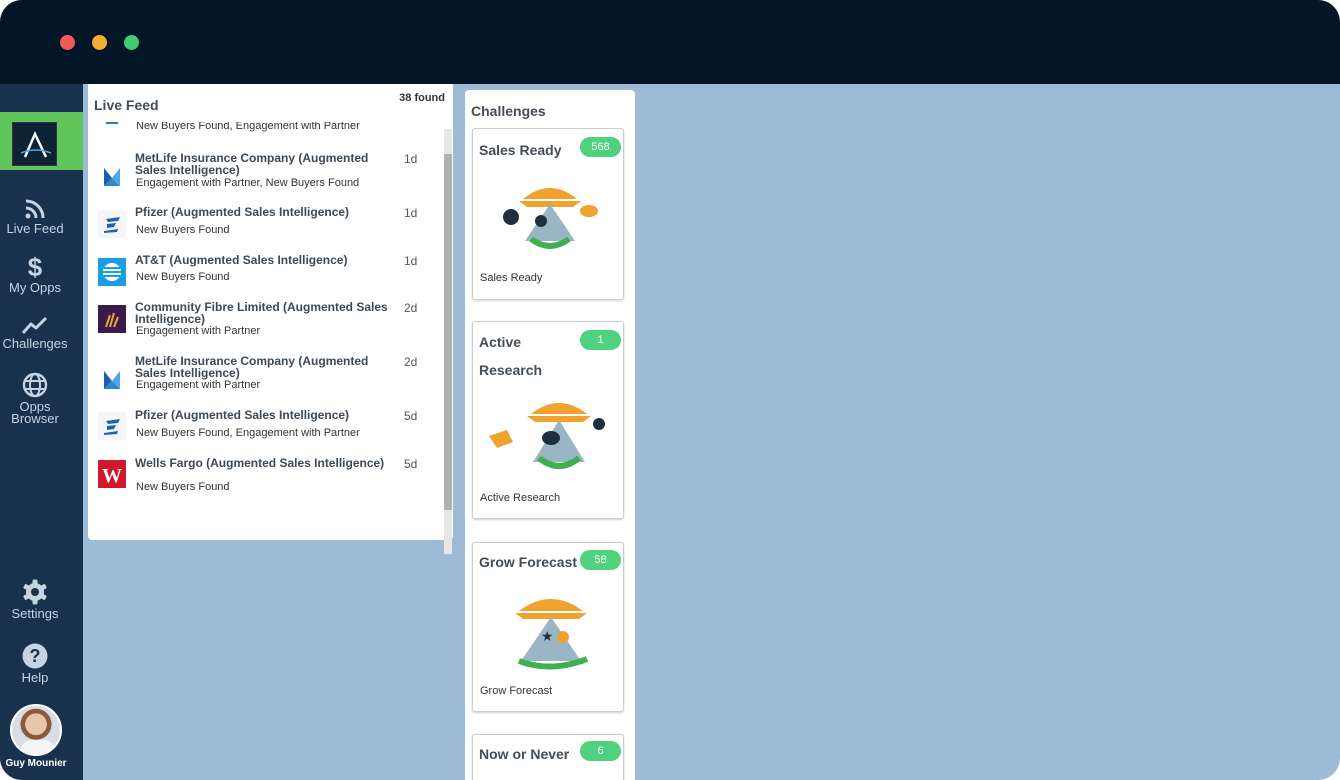 This screenshot has width=1340, height=780. What do you see at coordinates (131, 42) in the screenshot?
I see `maximize-window-button` at bounding box center [131, 42].